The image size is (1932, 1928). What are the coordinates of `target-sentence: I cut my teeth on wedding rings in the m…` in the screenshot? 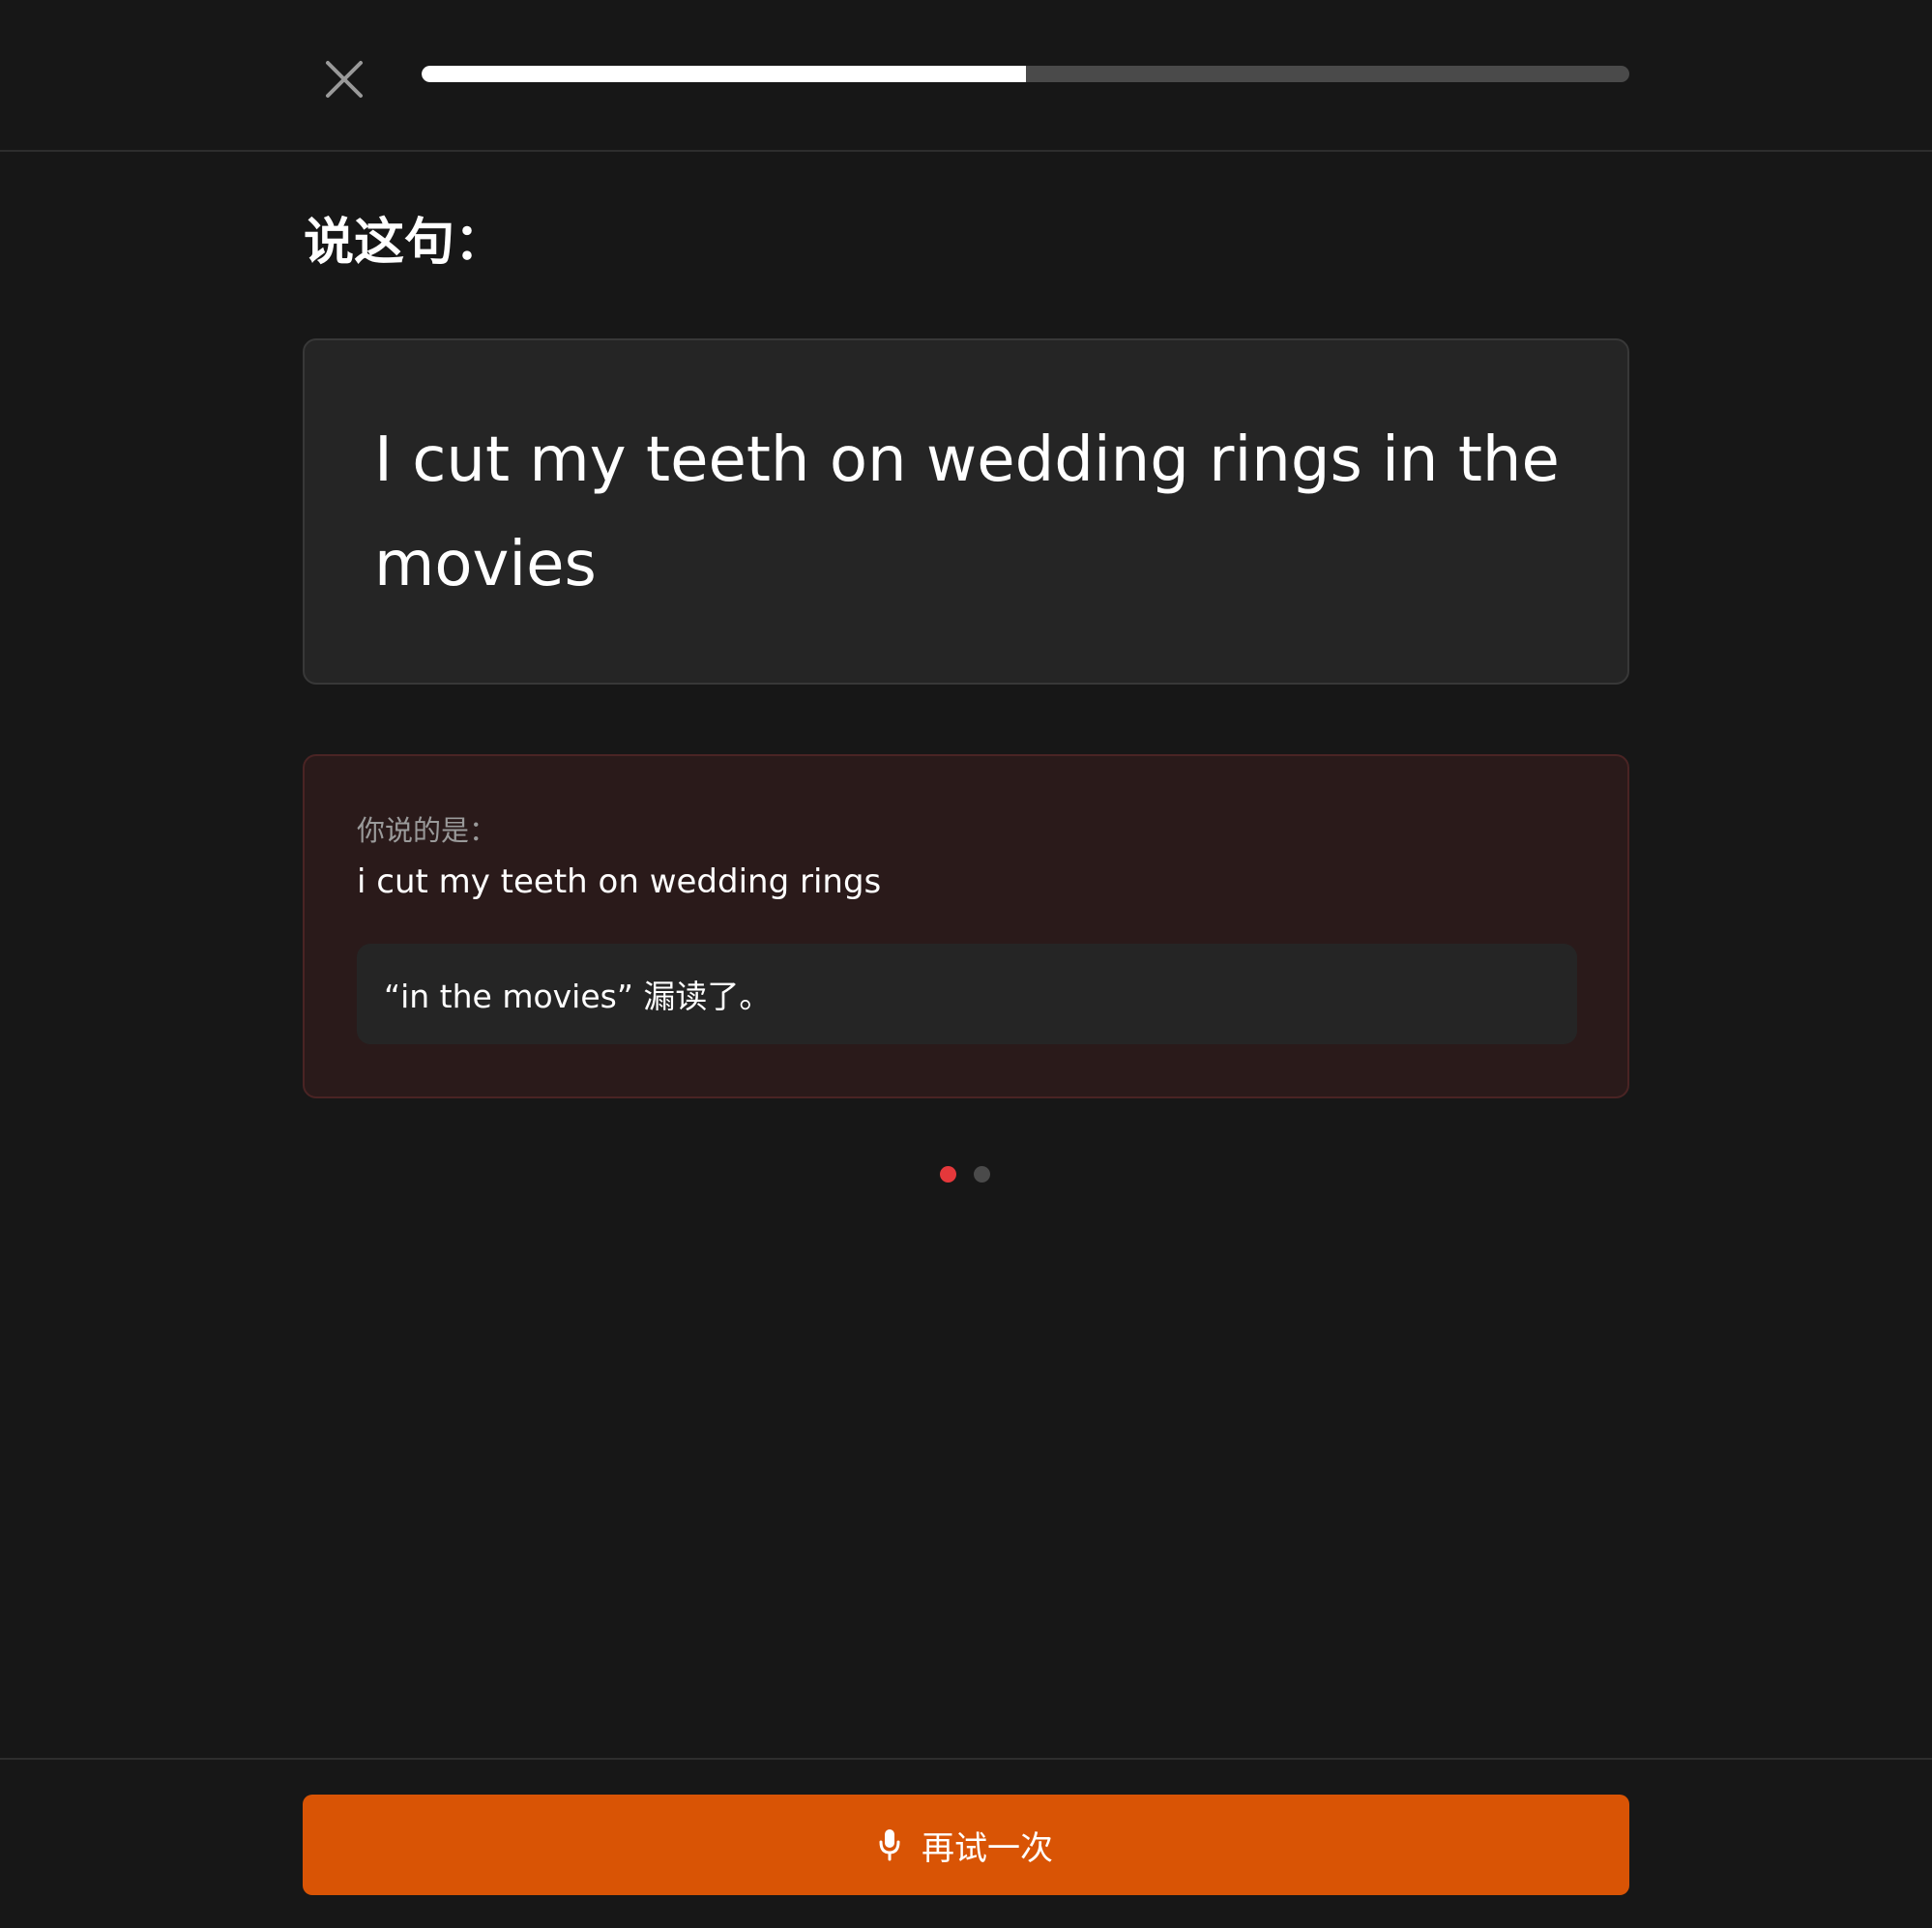 It's located at (967, 512).